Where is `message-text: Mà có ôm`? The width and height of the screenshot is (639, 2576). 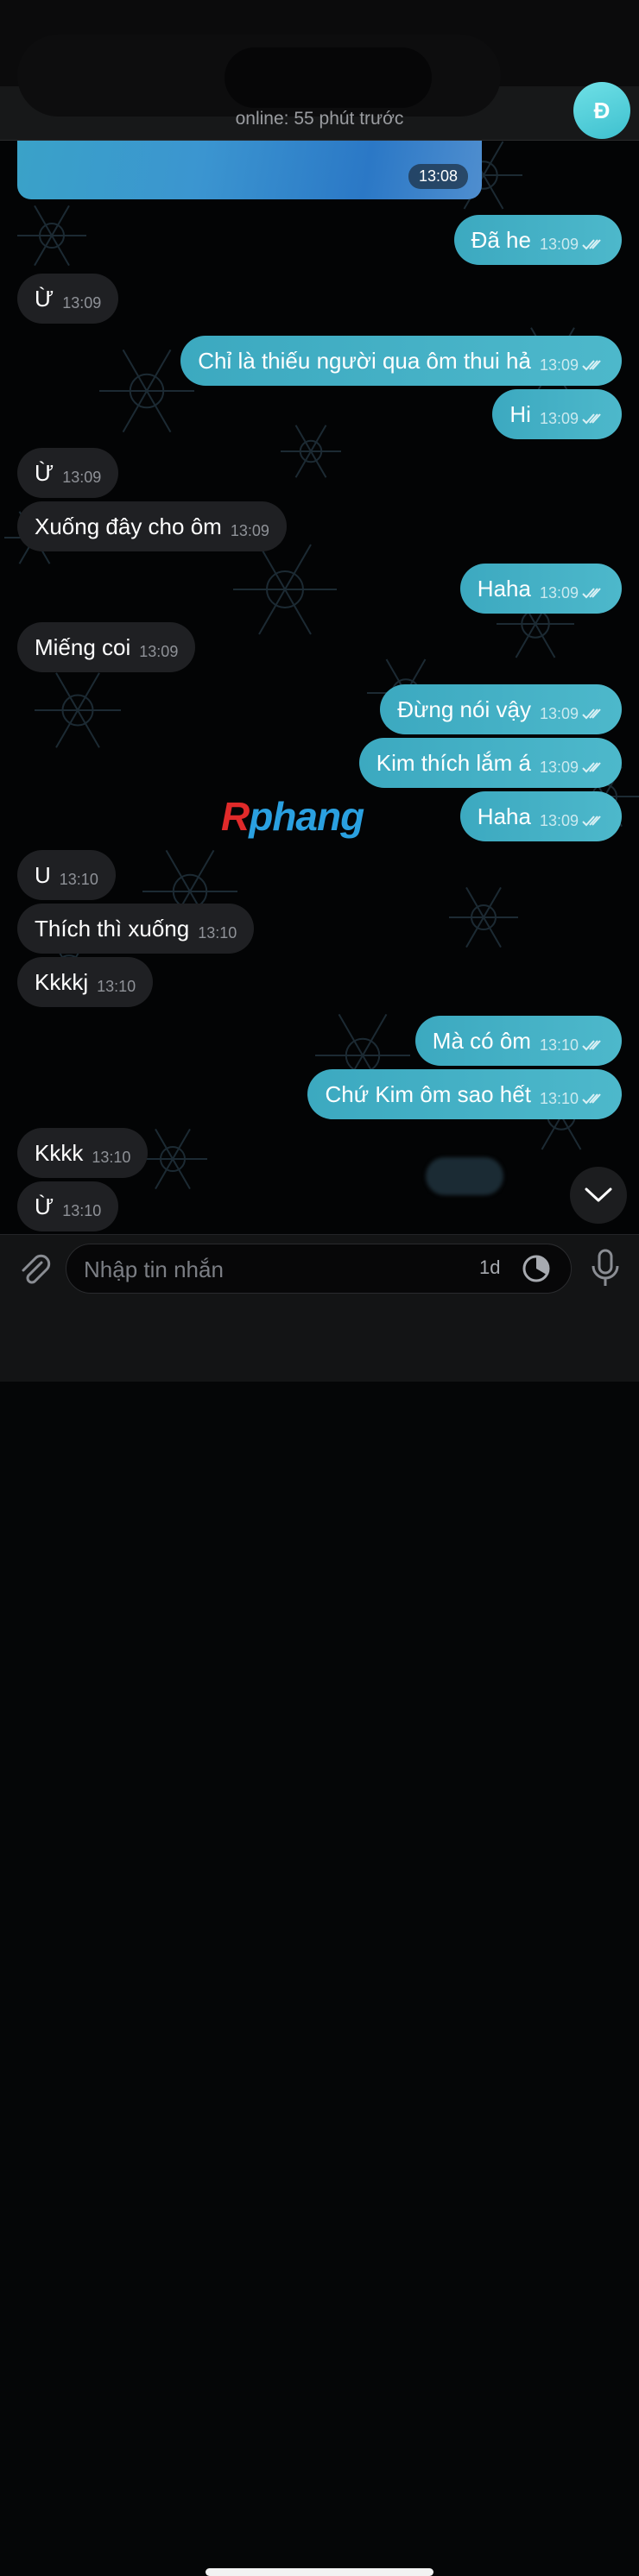
message-text: Mà có ôm is located at coordinates (481, 1040).